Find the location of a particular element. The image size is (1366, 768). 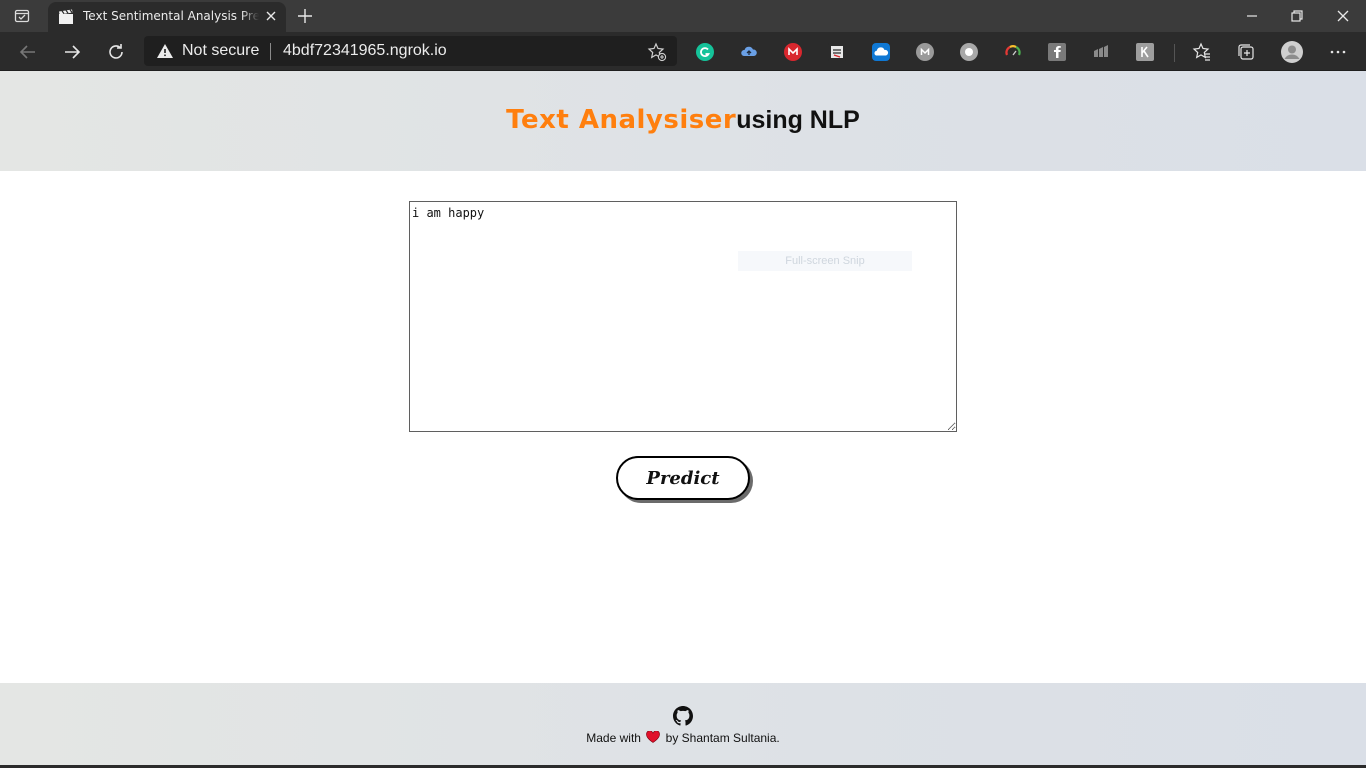

star-plus-icon is located at coordinates (657, 52).